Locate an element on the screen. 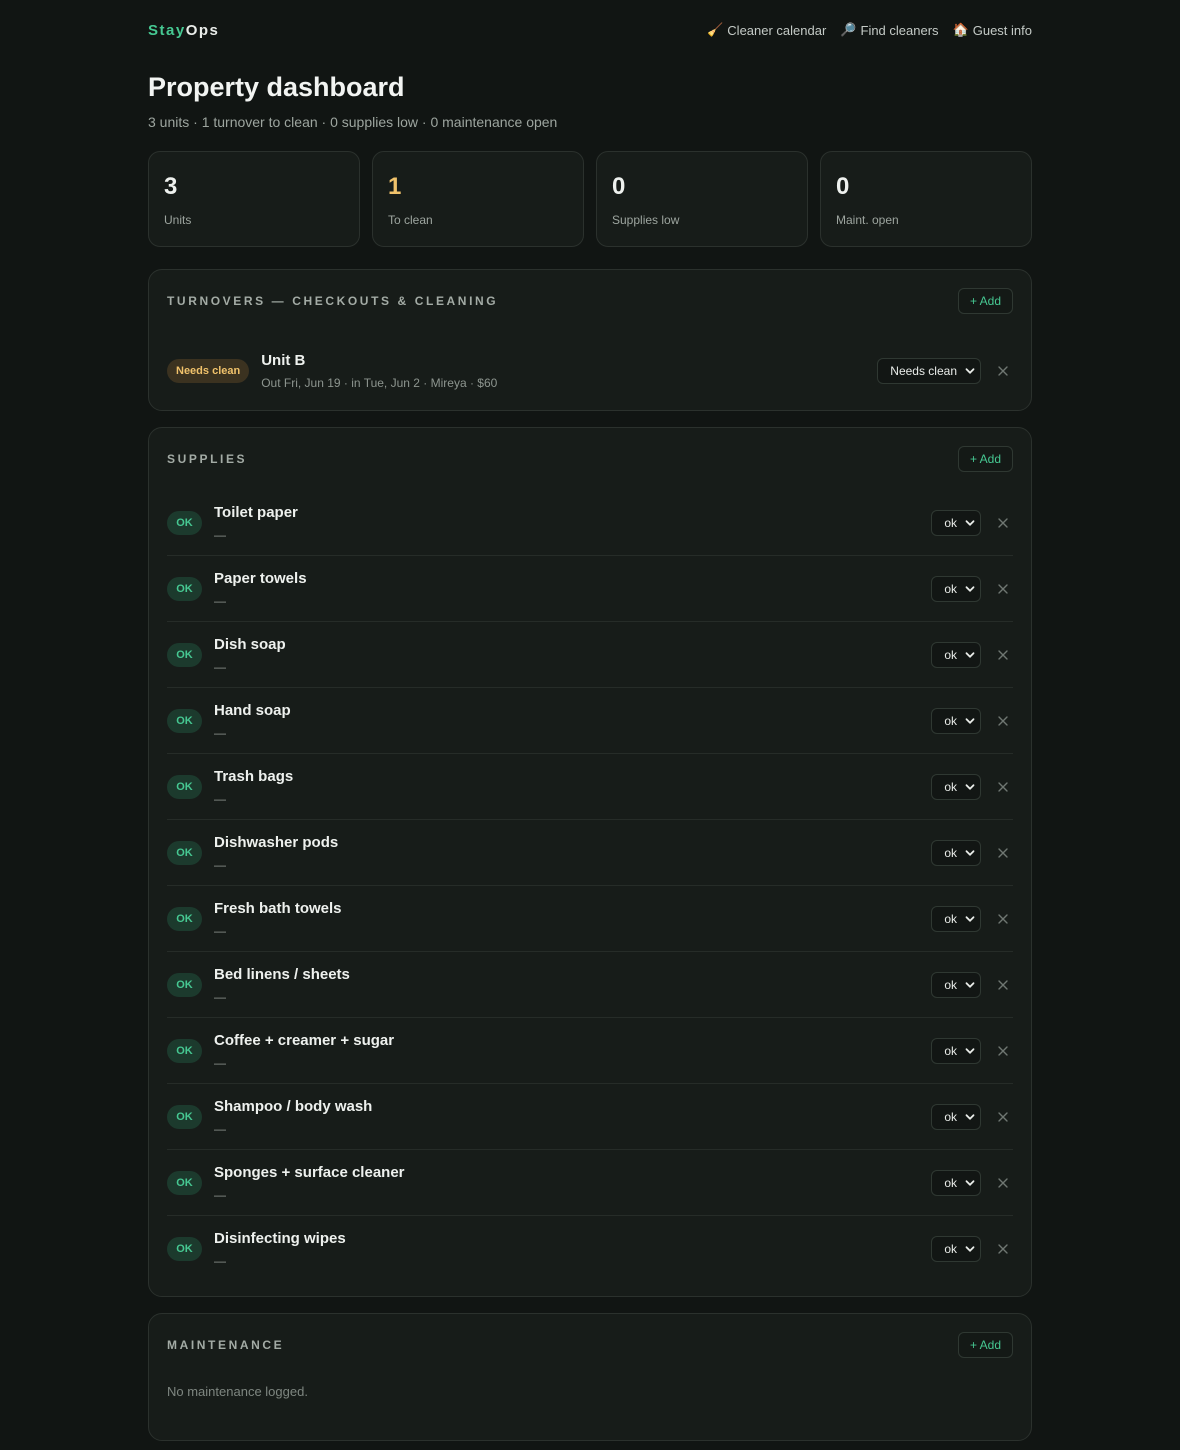 The image size is (1180, 1450). supply-name: Dish soap is located at coordinates (250, 644).